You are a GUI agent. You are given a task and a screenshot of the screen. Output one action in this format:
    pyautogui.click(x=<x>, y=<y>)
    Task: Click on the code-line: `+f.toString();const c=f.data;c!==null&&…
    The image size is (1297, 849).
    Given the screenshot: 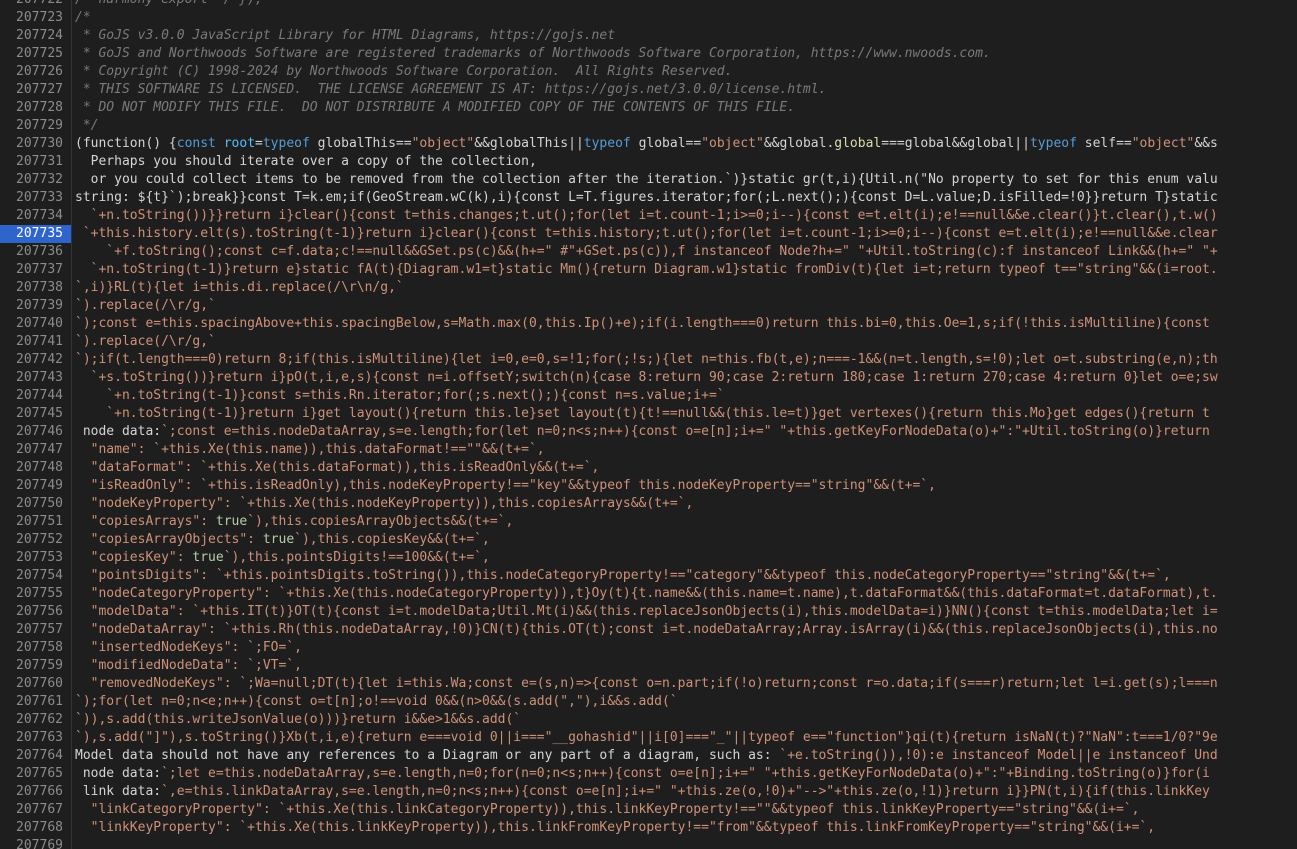 What is the action you would take?
    pyautogui.click(x=684, y=252)
    